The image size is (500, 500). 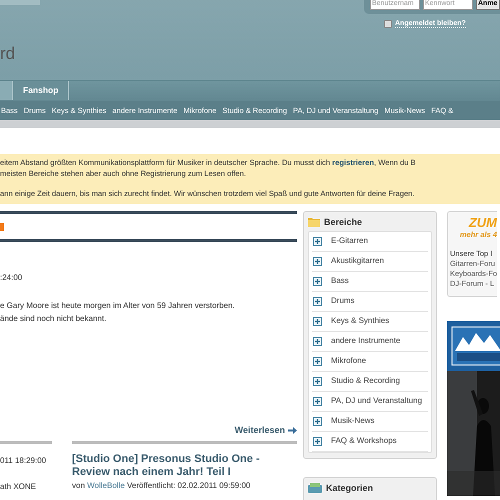 I want to click on article-date: 011 18:29:00, so click(x=24, y=460).